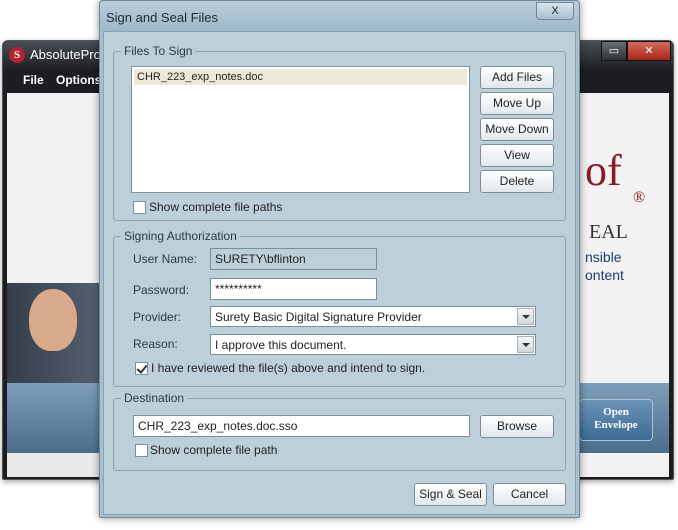 The height and width of the screenshot is (530, 678). I want to click on background-app-title: AbsoluteProof, so click(65, 54).